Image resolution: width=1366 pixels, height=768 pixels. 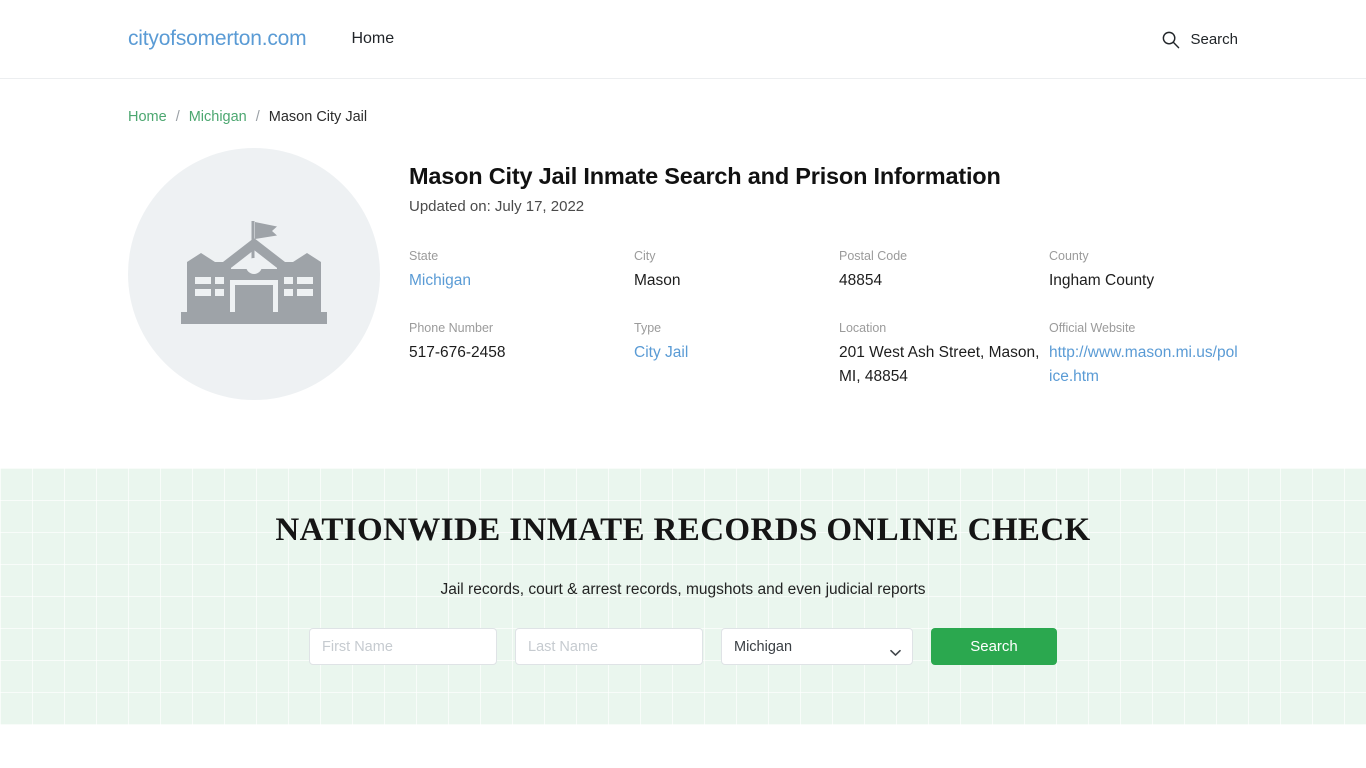 I want to click on info-field-state: State Michigan, so click(x=521, y=271).